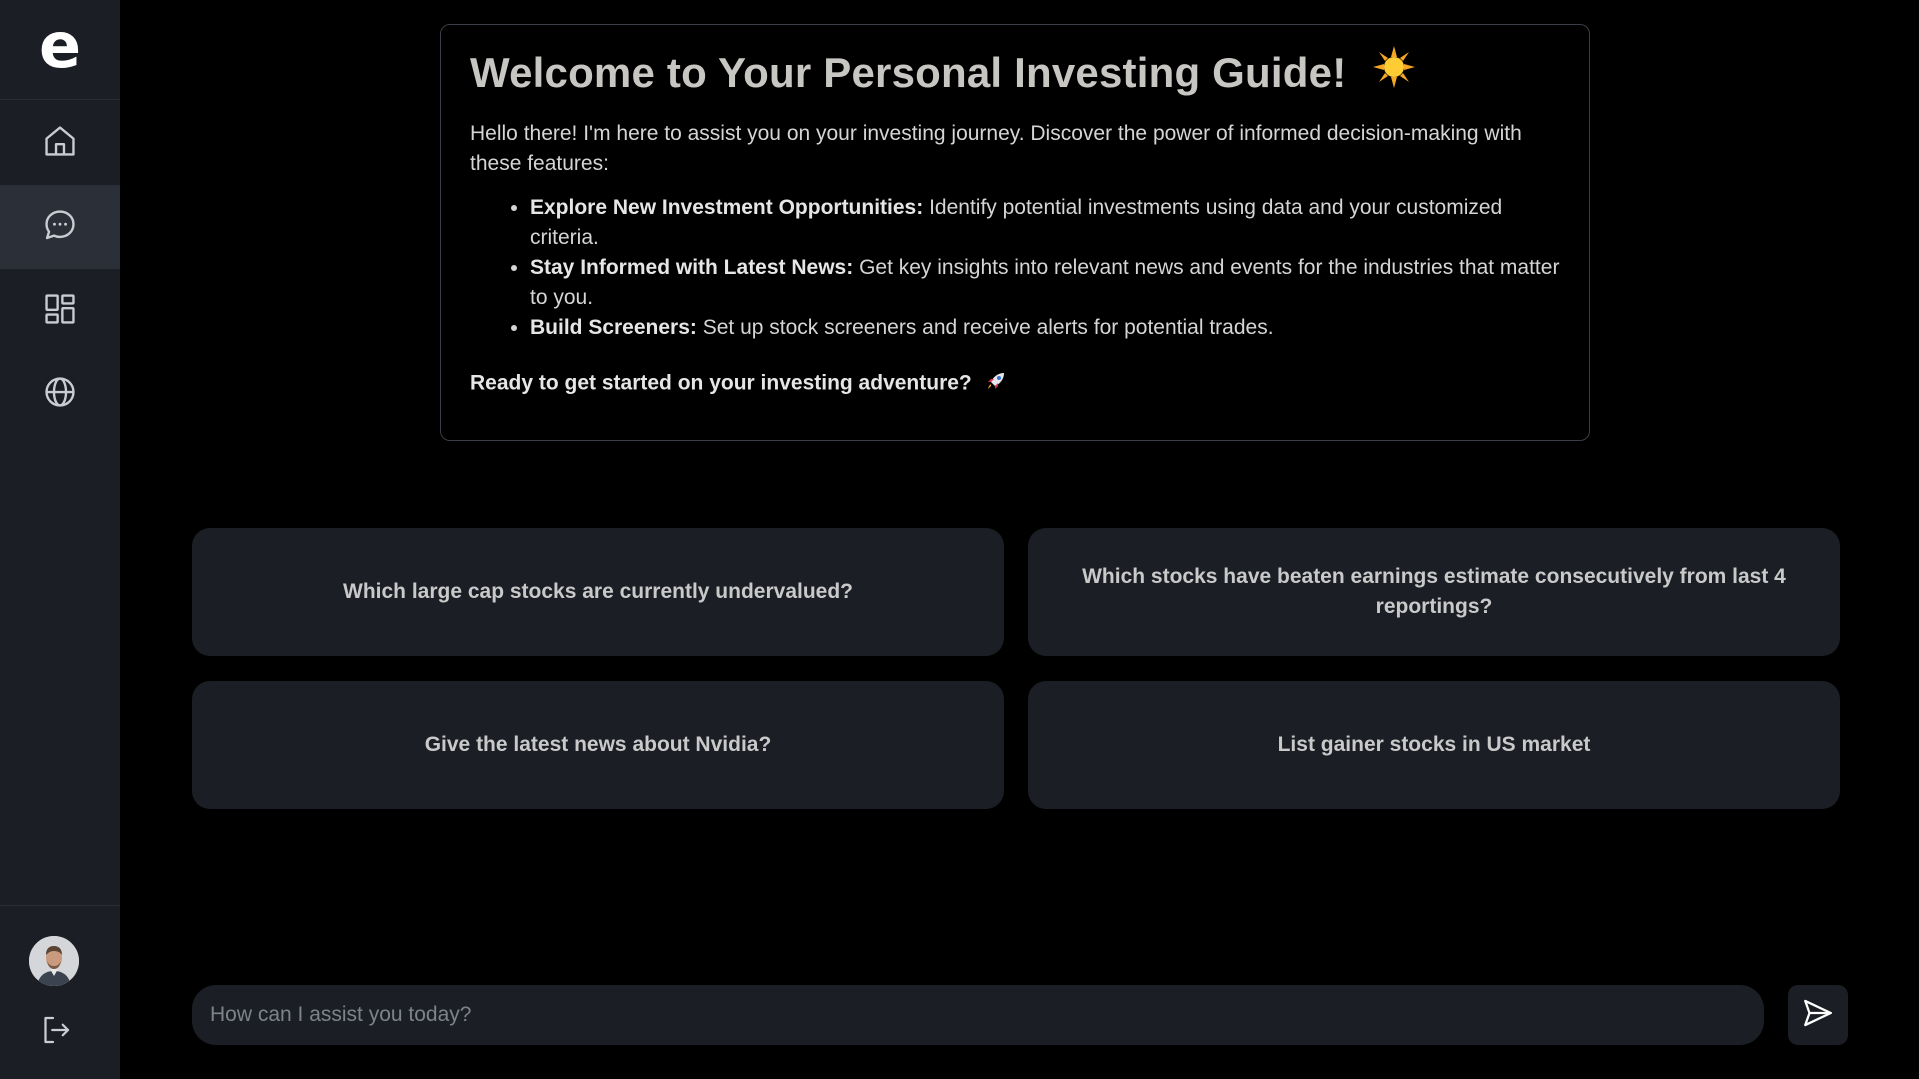  I want to click on home-icon, so click(60, 143).